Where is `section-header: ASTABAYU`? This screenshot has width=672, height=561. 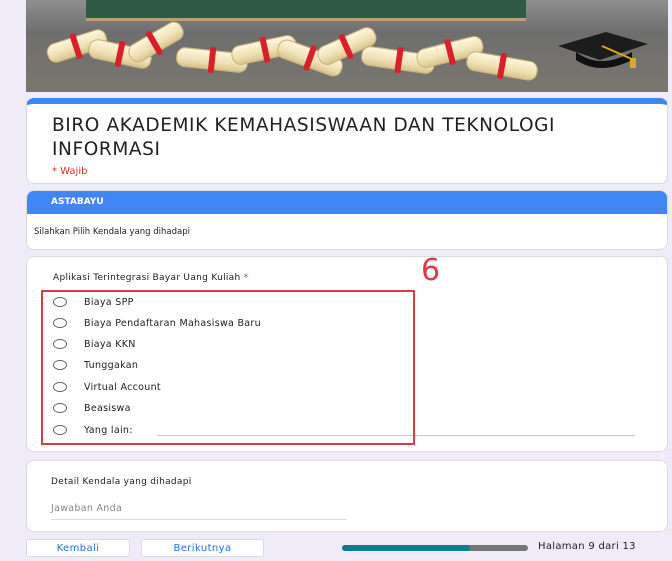 section-header: ASTABAYU is located at coordinates (347, 202).